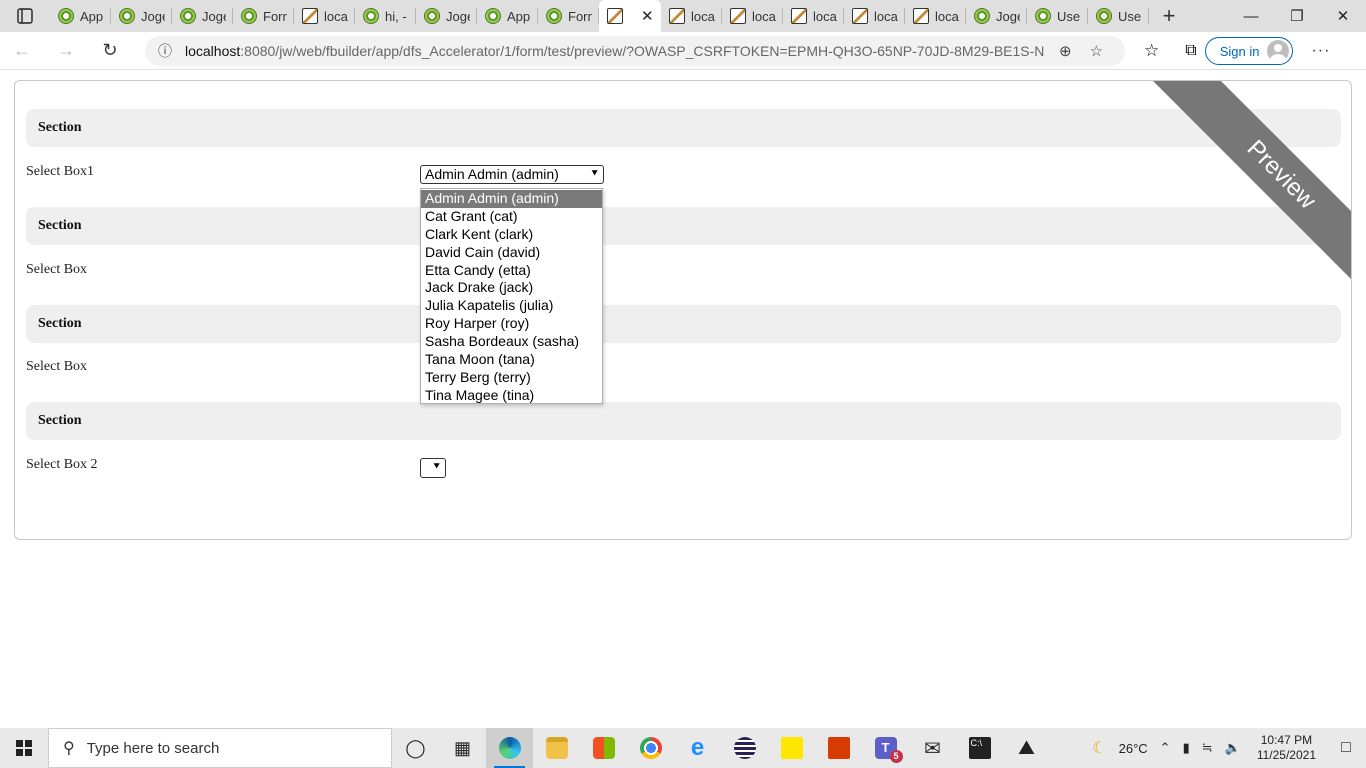 The width and height of the screenshot is (1366, 768). I want to click on start-button, so click(24, 748).